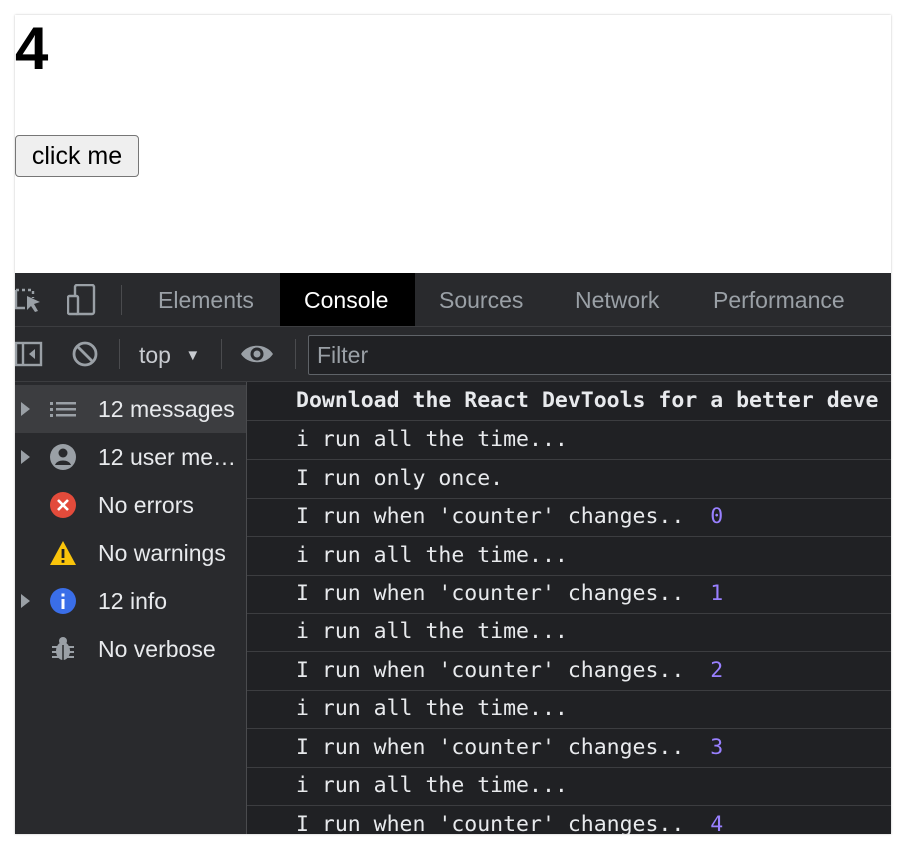 The image size is (906, 850). What do you see at coordinates (347, 299) in the screenshot?
I see `tab-console: Console` at bounding box center [347, 299].